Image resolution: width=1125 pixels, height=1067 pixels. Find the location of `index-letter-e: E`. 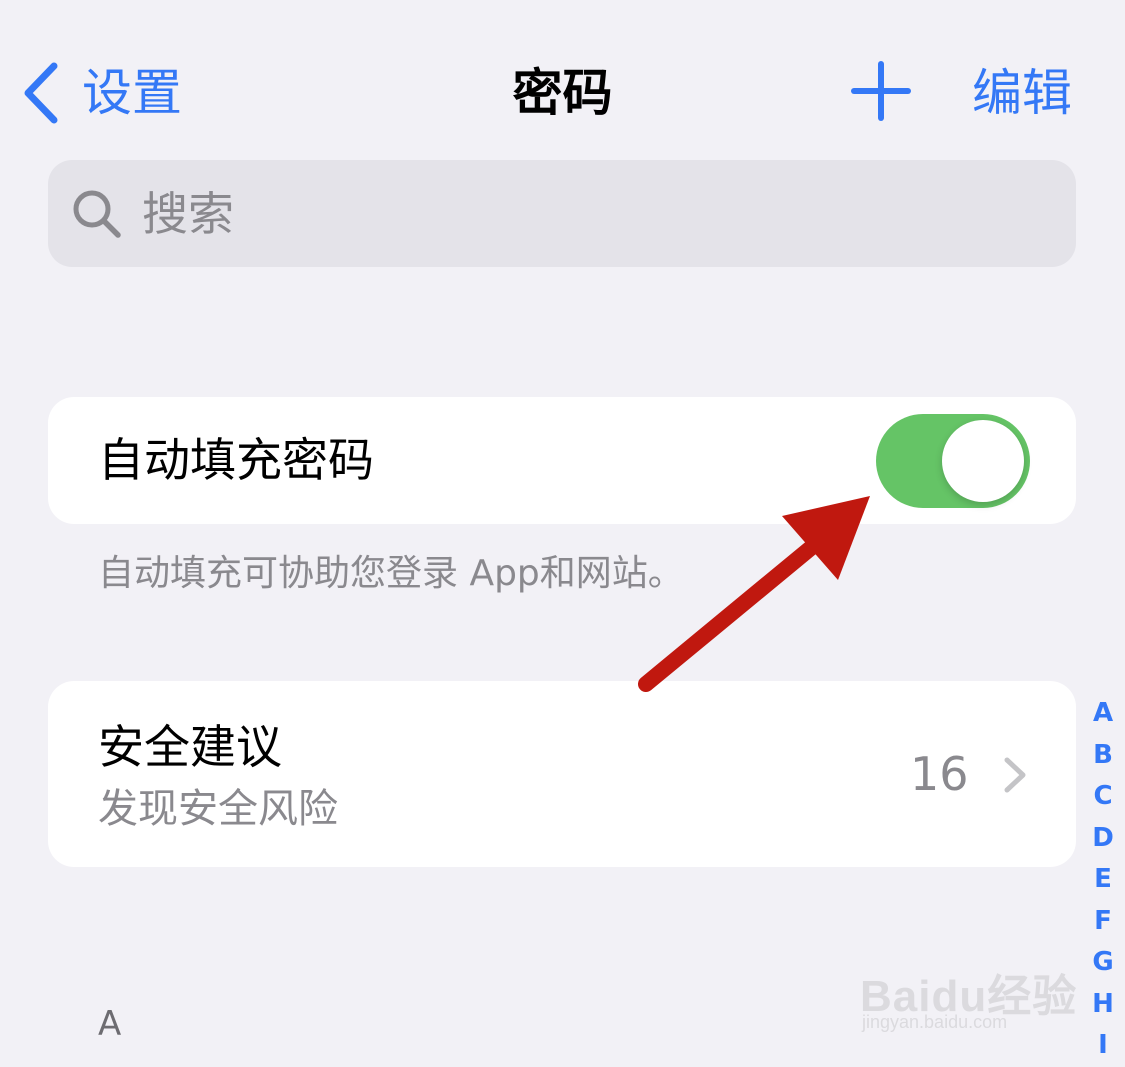

index-letter-e: E is located at coordinates (1103, 880).